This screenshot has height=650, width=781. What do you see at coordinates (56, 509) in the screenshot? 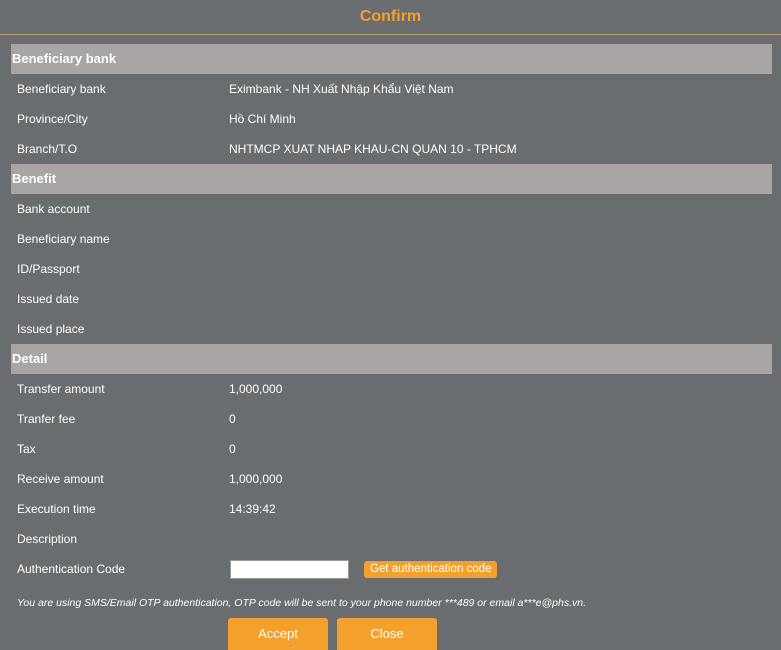
I see `label-execution-time: Execution time` at bounding box center [56, 509].